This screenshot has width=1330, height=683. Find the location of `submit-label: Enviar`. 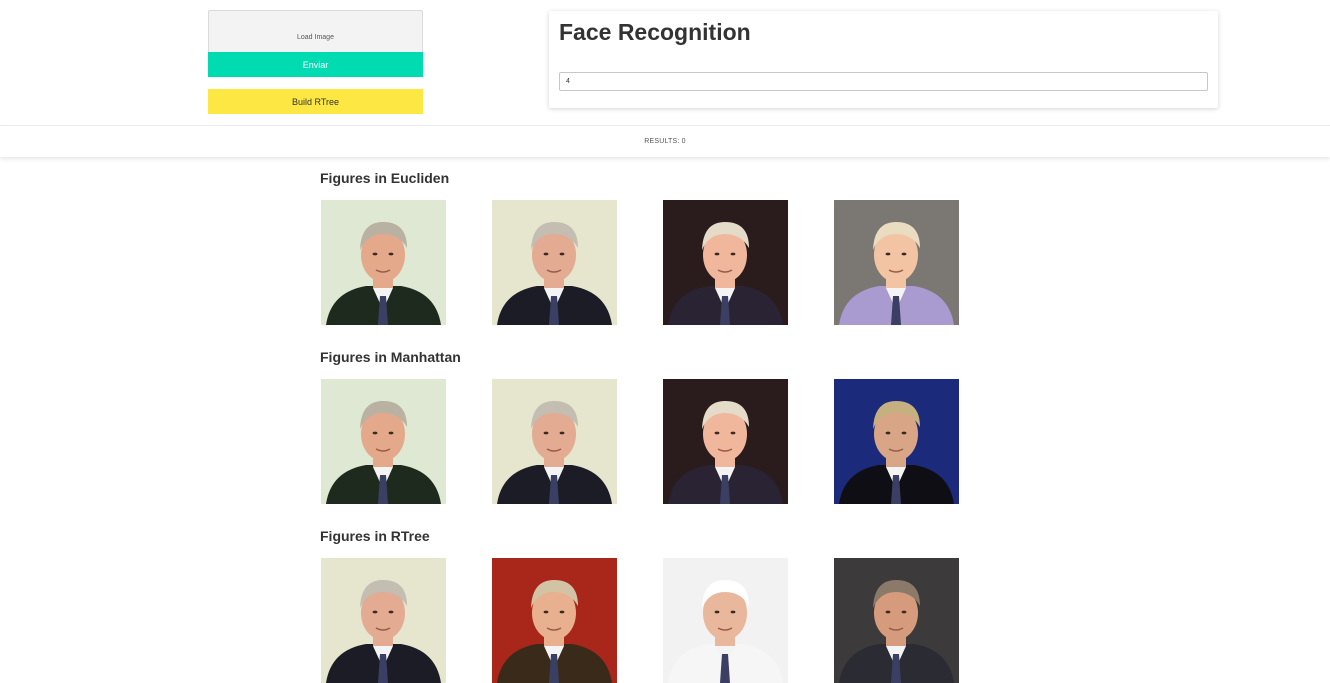

submit-label: Enviar is located at coordinates (315, 64).